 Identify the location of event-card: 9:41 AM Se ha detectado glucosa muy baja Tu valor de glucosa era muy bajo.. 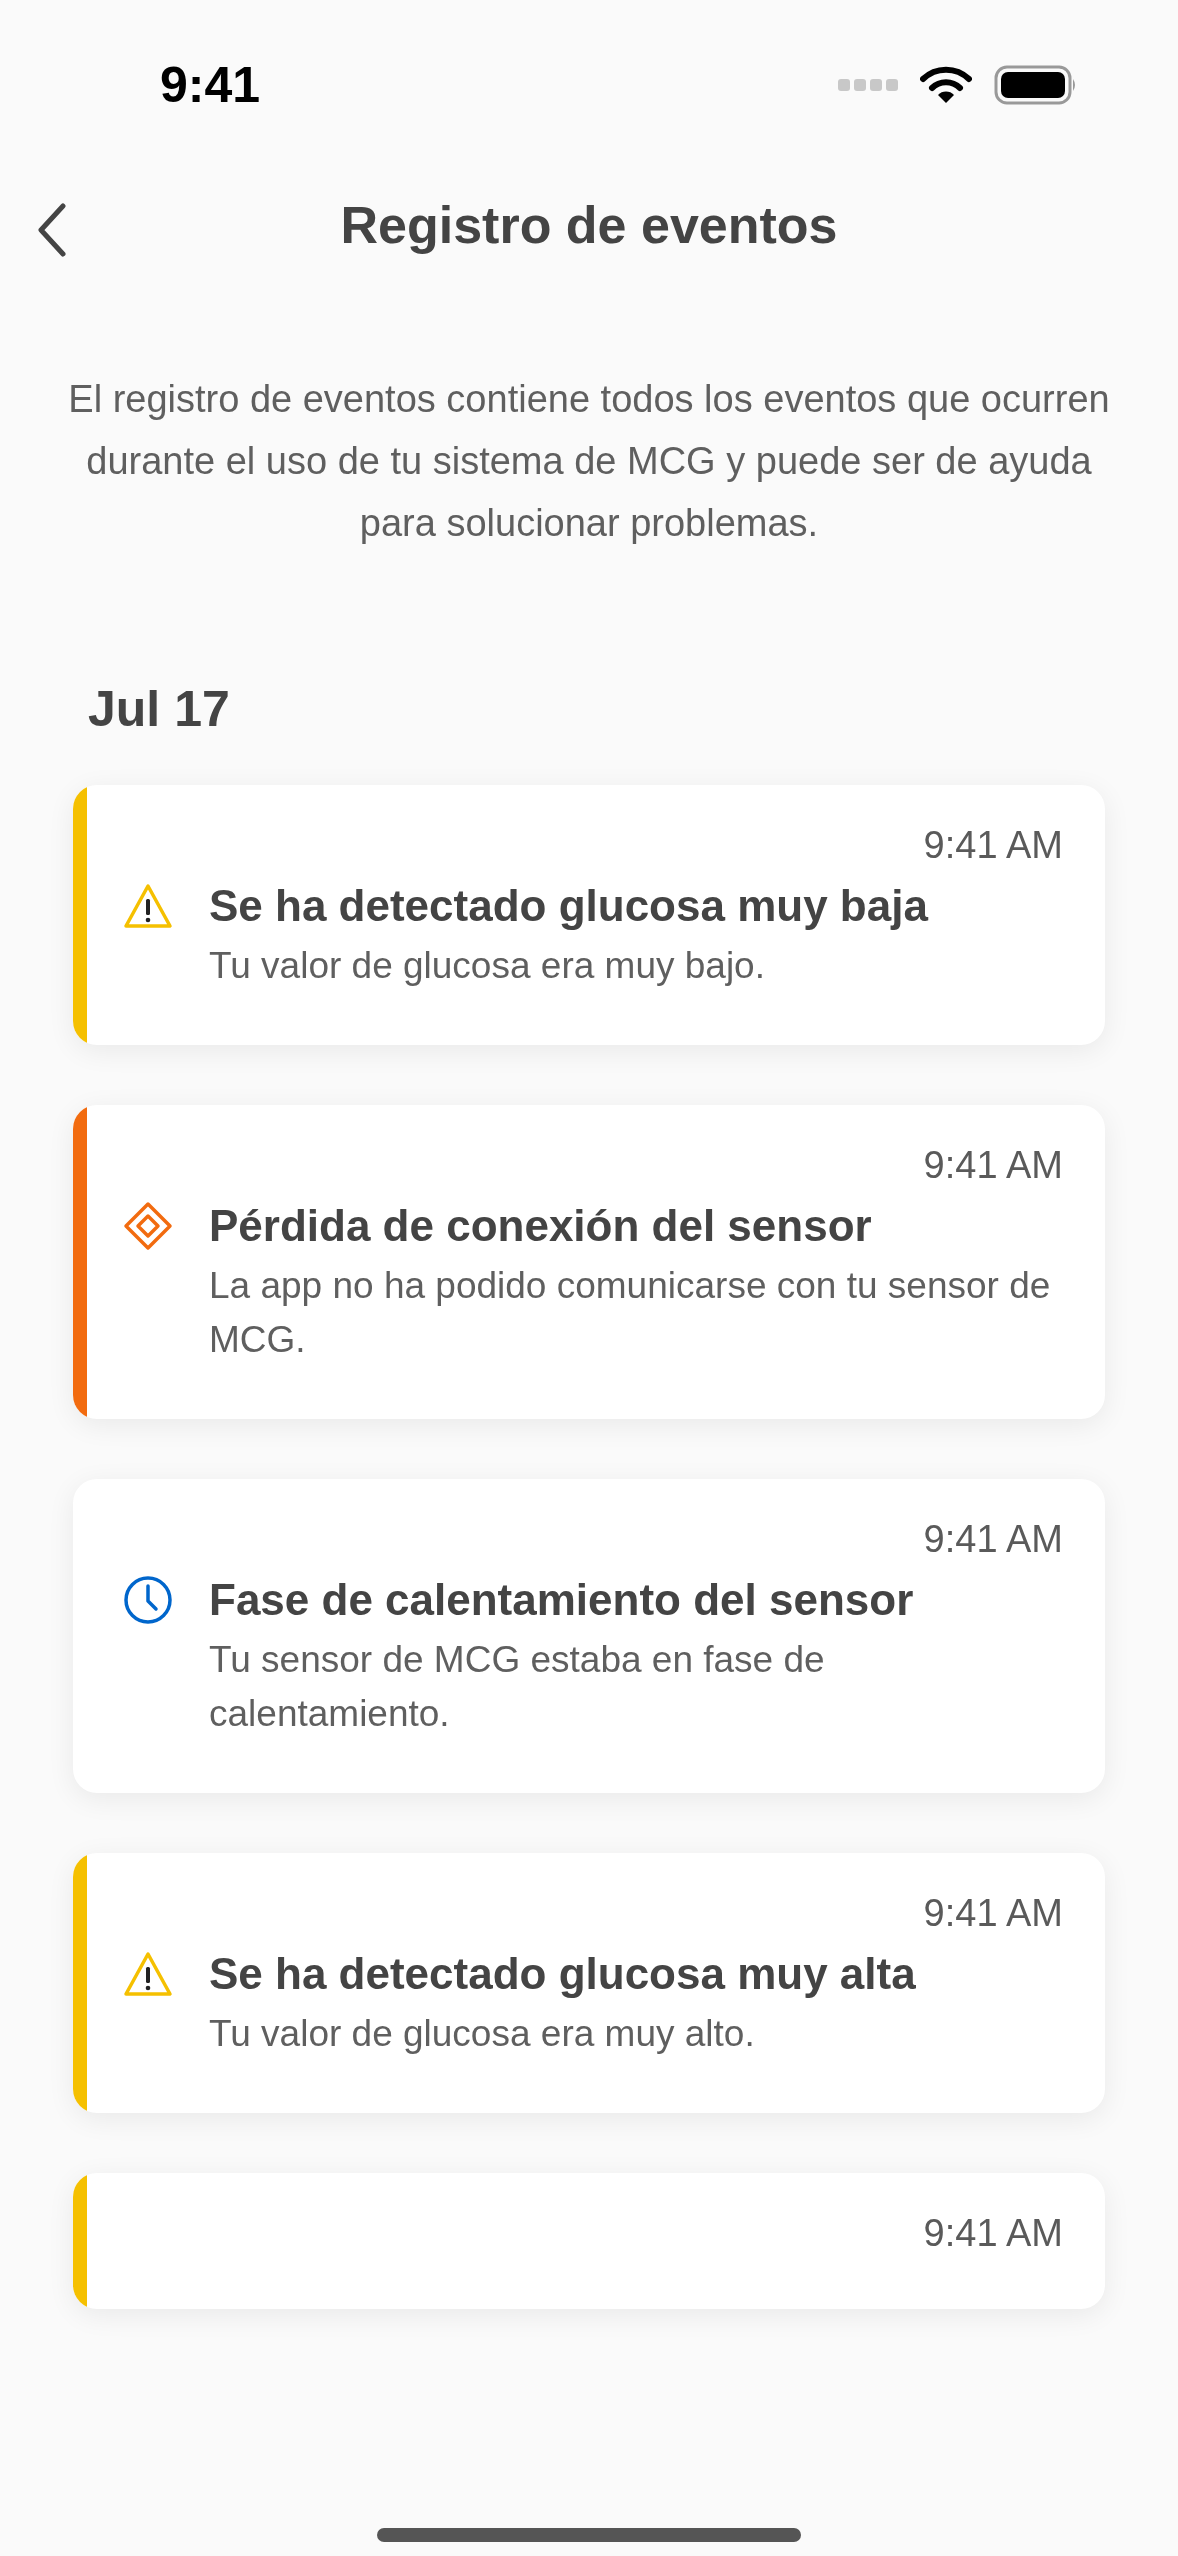
(589, 915).